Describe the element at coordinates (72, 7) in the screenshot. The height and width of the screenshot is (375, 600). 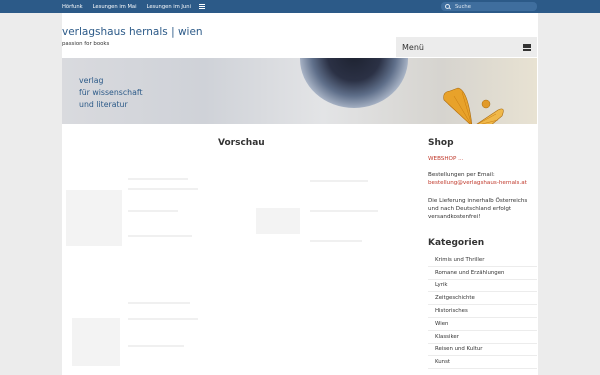
I see `topnav-item-hoerfunk: Hörfunk` at that location.